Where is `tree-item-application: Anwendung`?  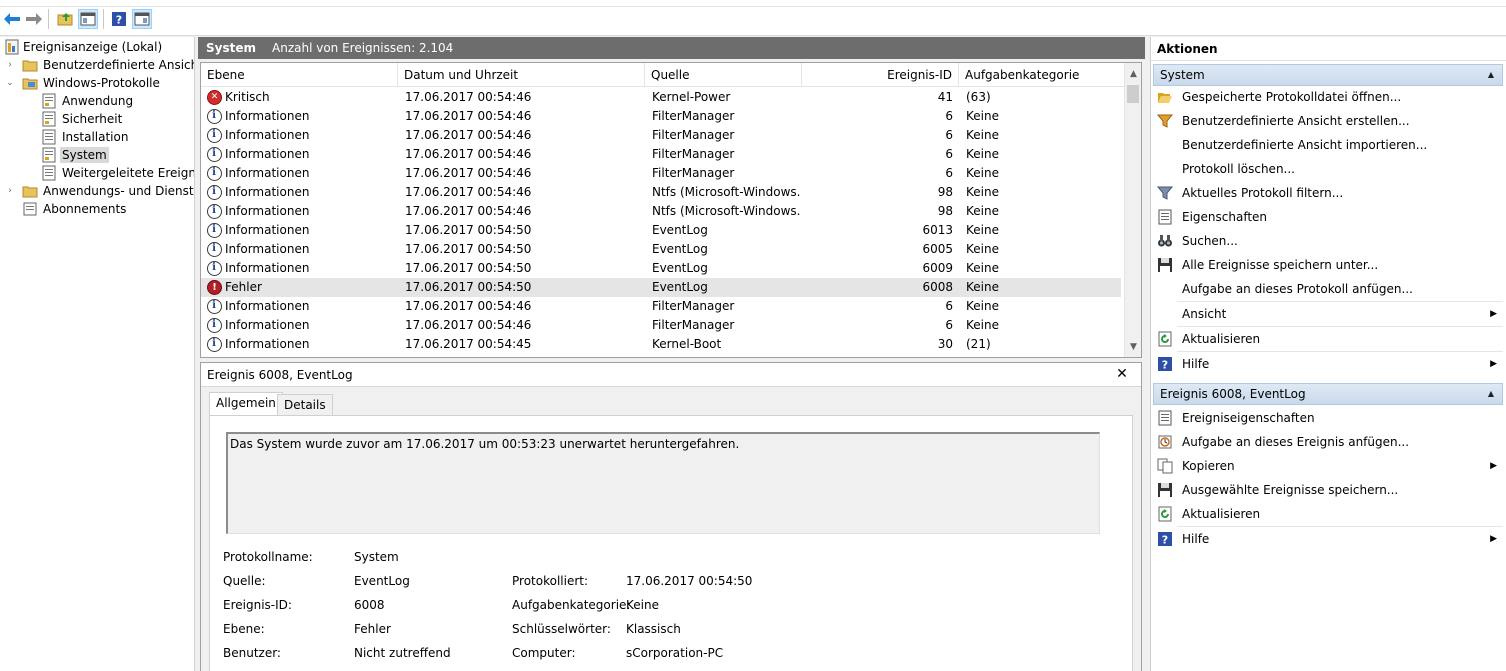
tree-item-application: Anwendung is located at coordinates (97, 101).